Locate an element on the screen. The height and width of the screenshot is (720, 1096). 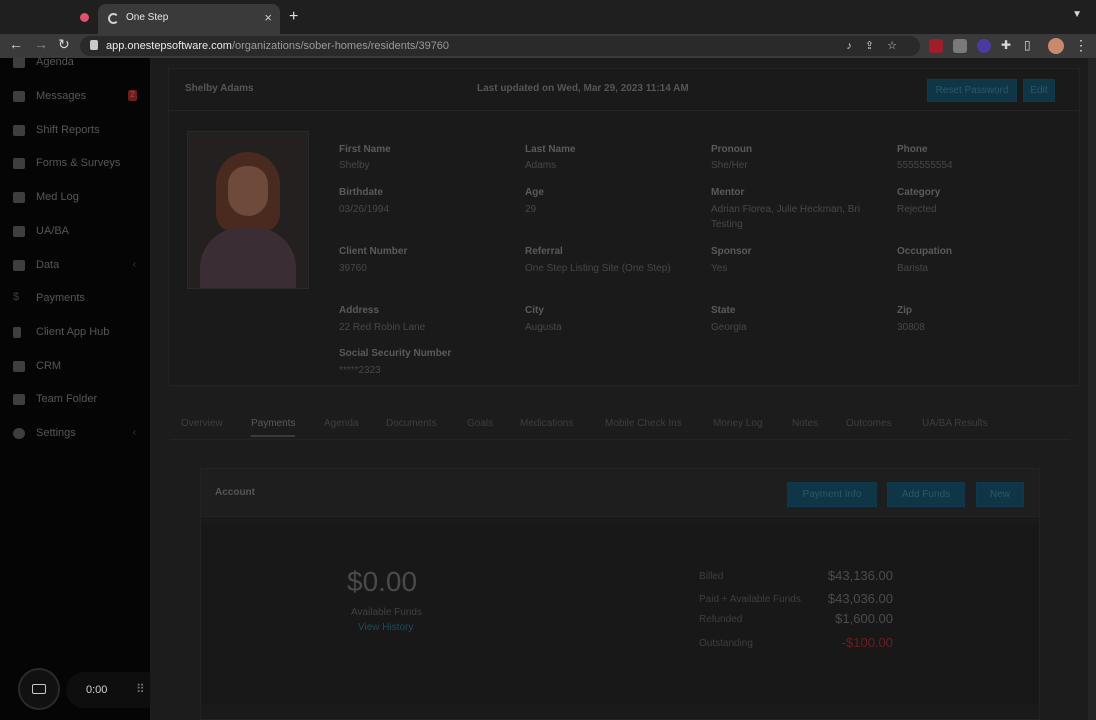
sidebar-item-label: Agenda is located at coordinates (55, 62).